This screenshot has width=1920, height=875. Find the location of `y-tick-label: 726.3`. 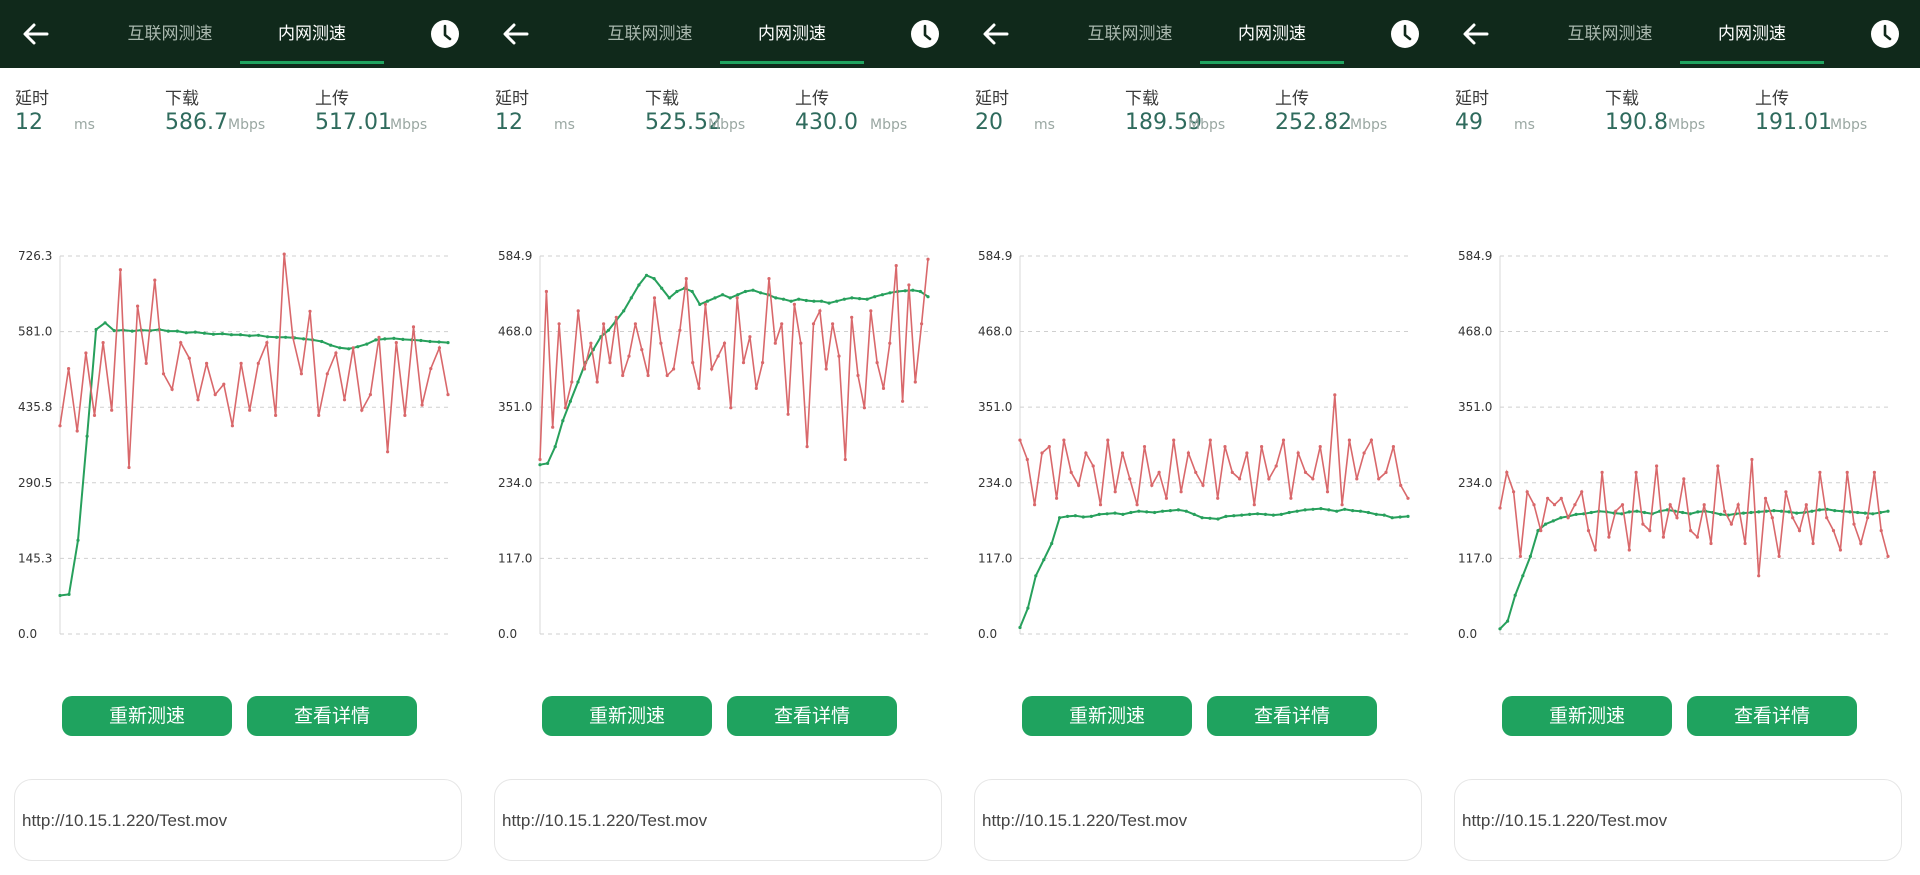

y-tick-label: 726.3 is located at coordinates (35, 256).